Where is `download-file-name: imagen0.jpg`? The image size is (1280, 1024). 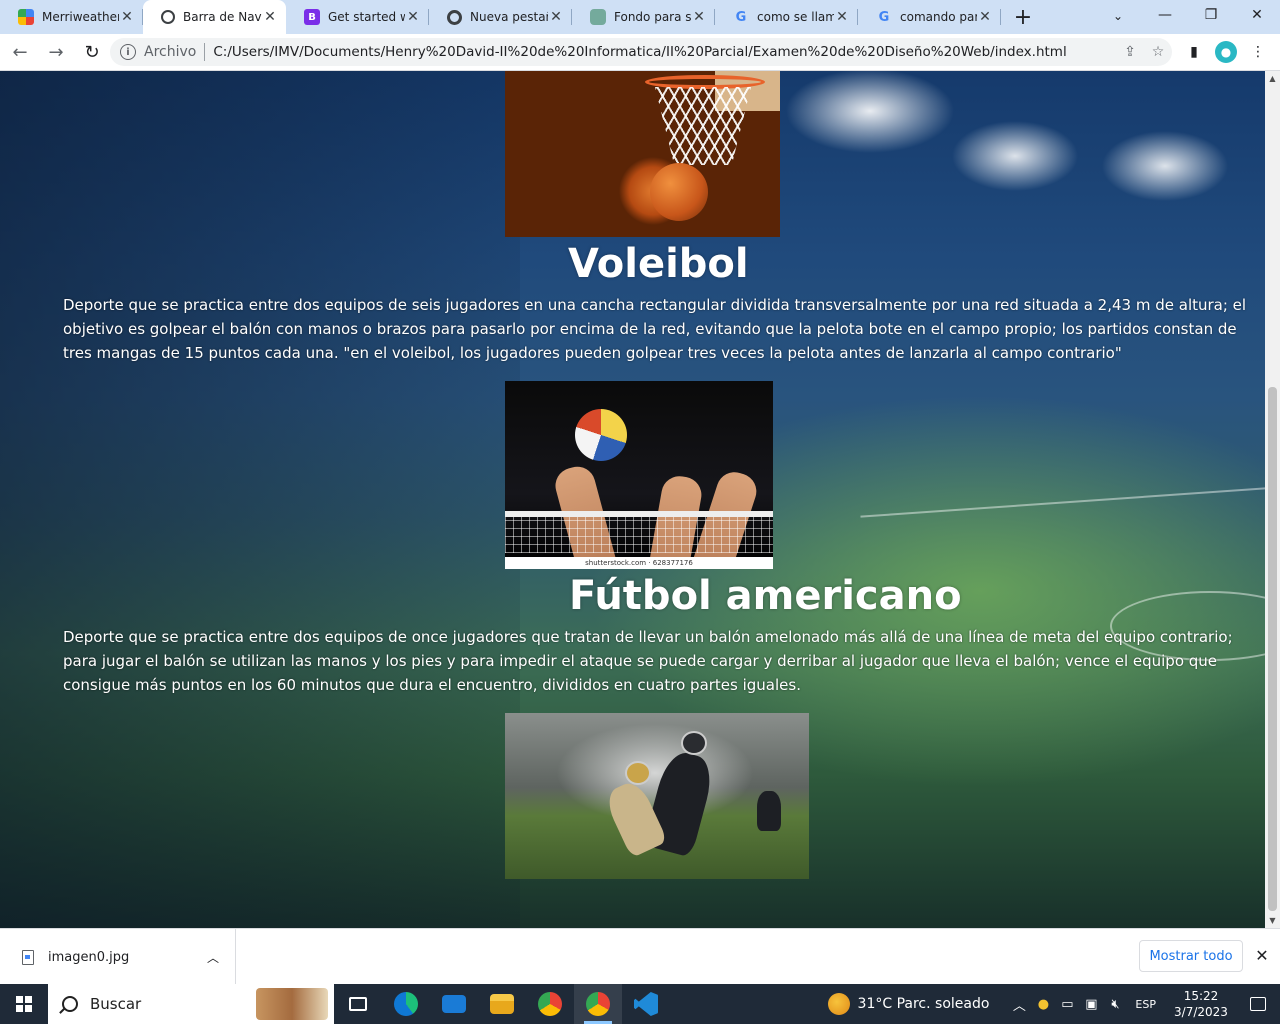 download-file-name: imagen0.jpg is located at coordinates (89, 957).